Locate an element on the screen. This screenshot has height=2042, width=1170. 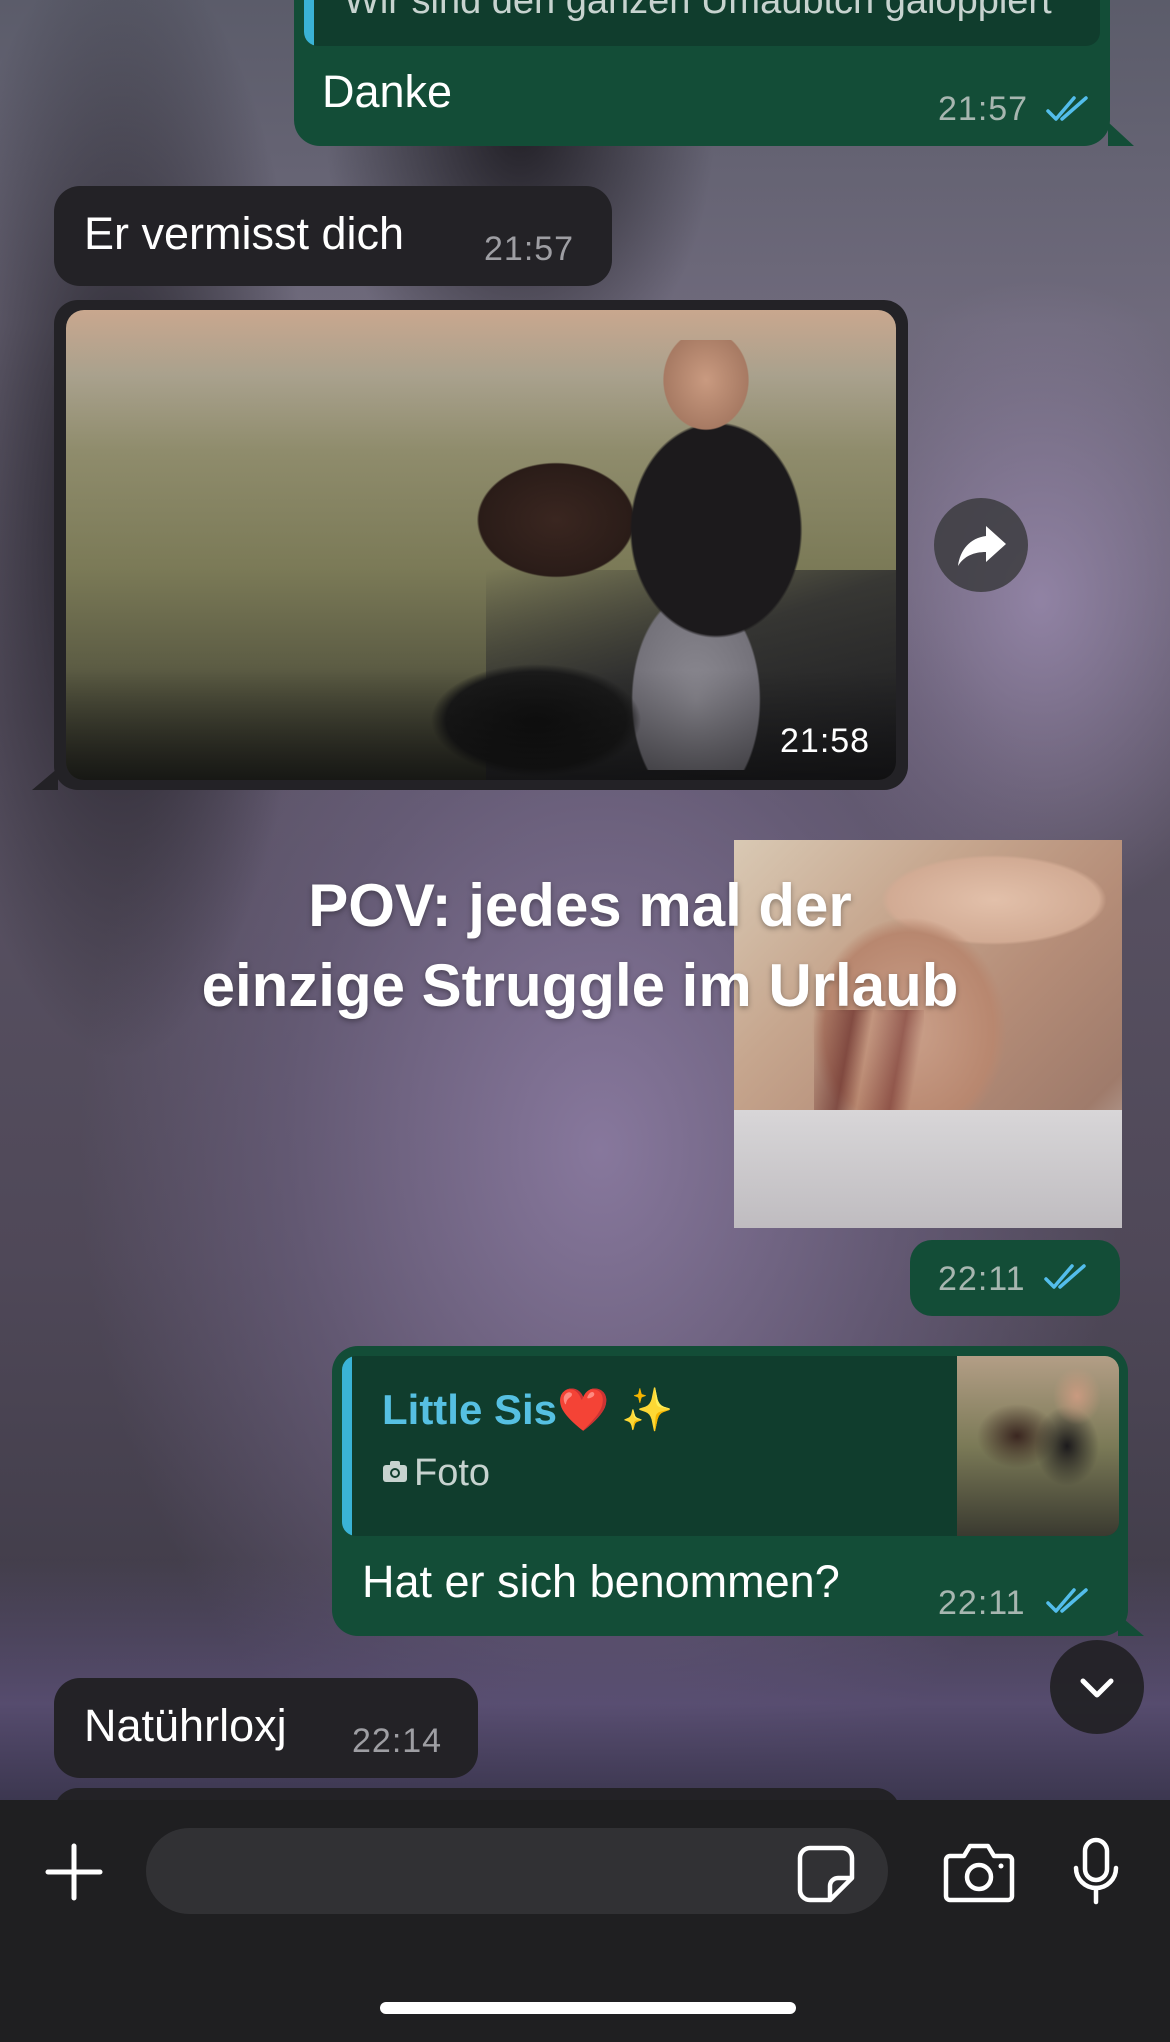
overlay-caption-line1: POV: jedes mal der is located at coordinates (580, 905).